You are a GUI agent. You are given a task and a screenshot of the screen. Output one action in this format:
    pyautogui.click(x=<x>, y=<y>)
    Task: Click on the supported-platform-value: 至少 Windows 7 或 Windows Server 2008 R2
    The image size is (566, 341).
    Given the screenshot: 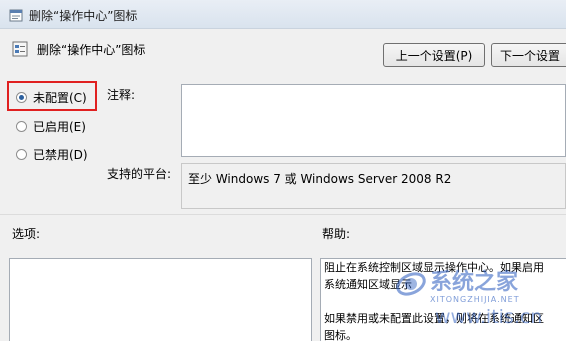 What is the action you would take?
    pyautogui.click(x=320, y=179)
    